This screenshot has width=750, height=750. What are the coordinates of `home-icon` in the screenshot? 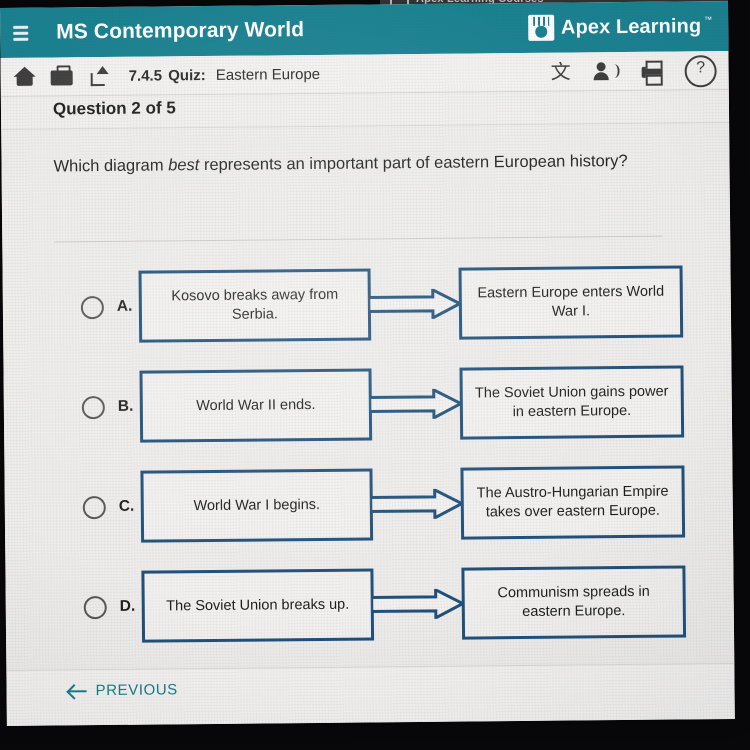 It's located at (25, 77).